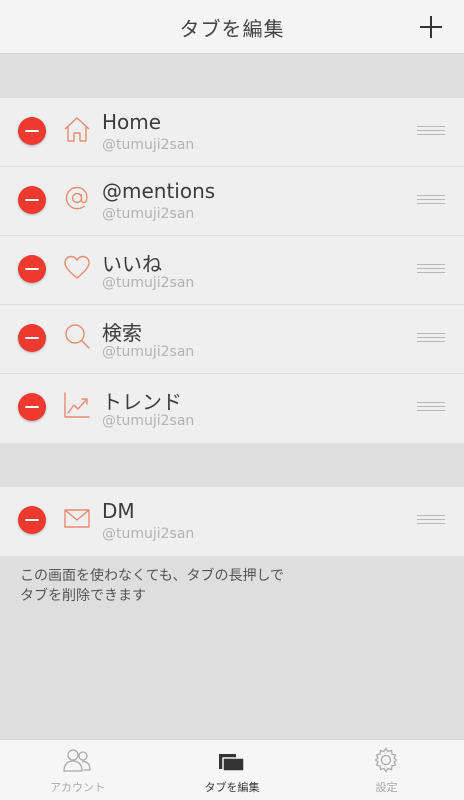  I want to click on list-item: いいね @tumuji2san, so click(232, 270).